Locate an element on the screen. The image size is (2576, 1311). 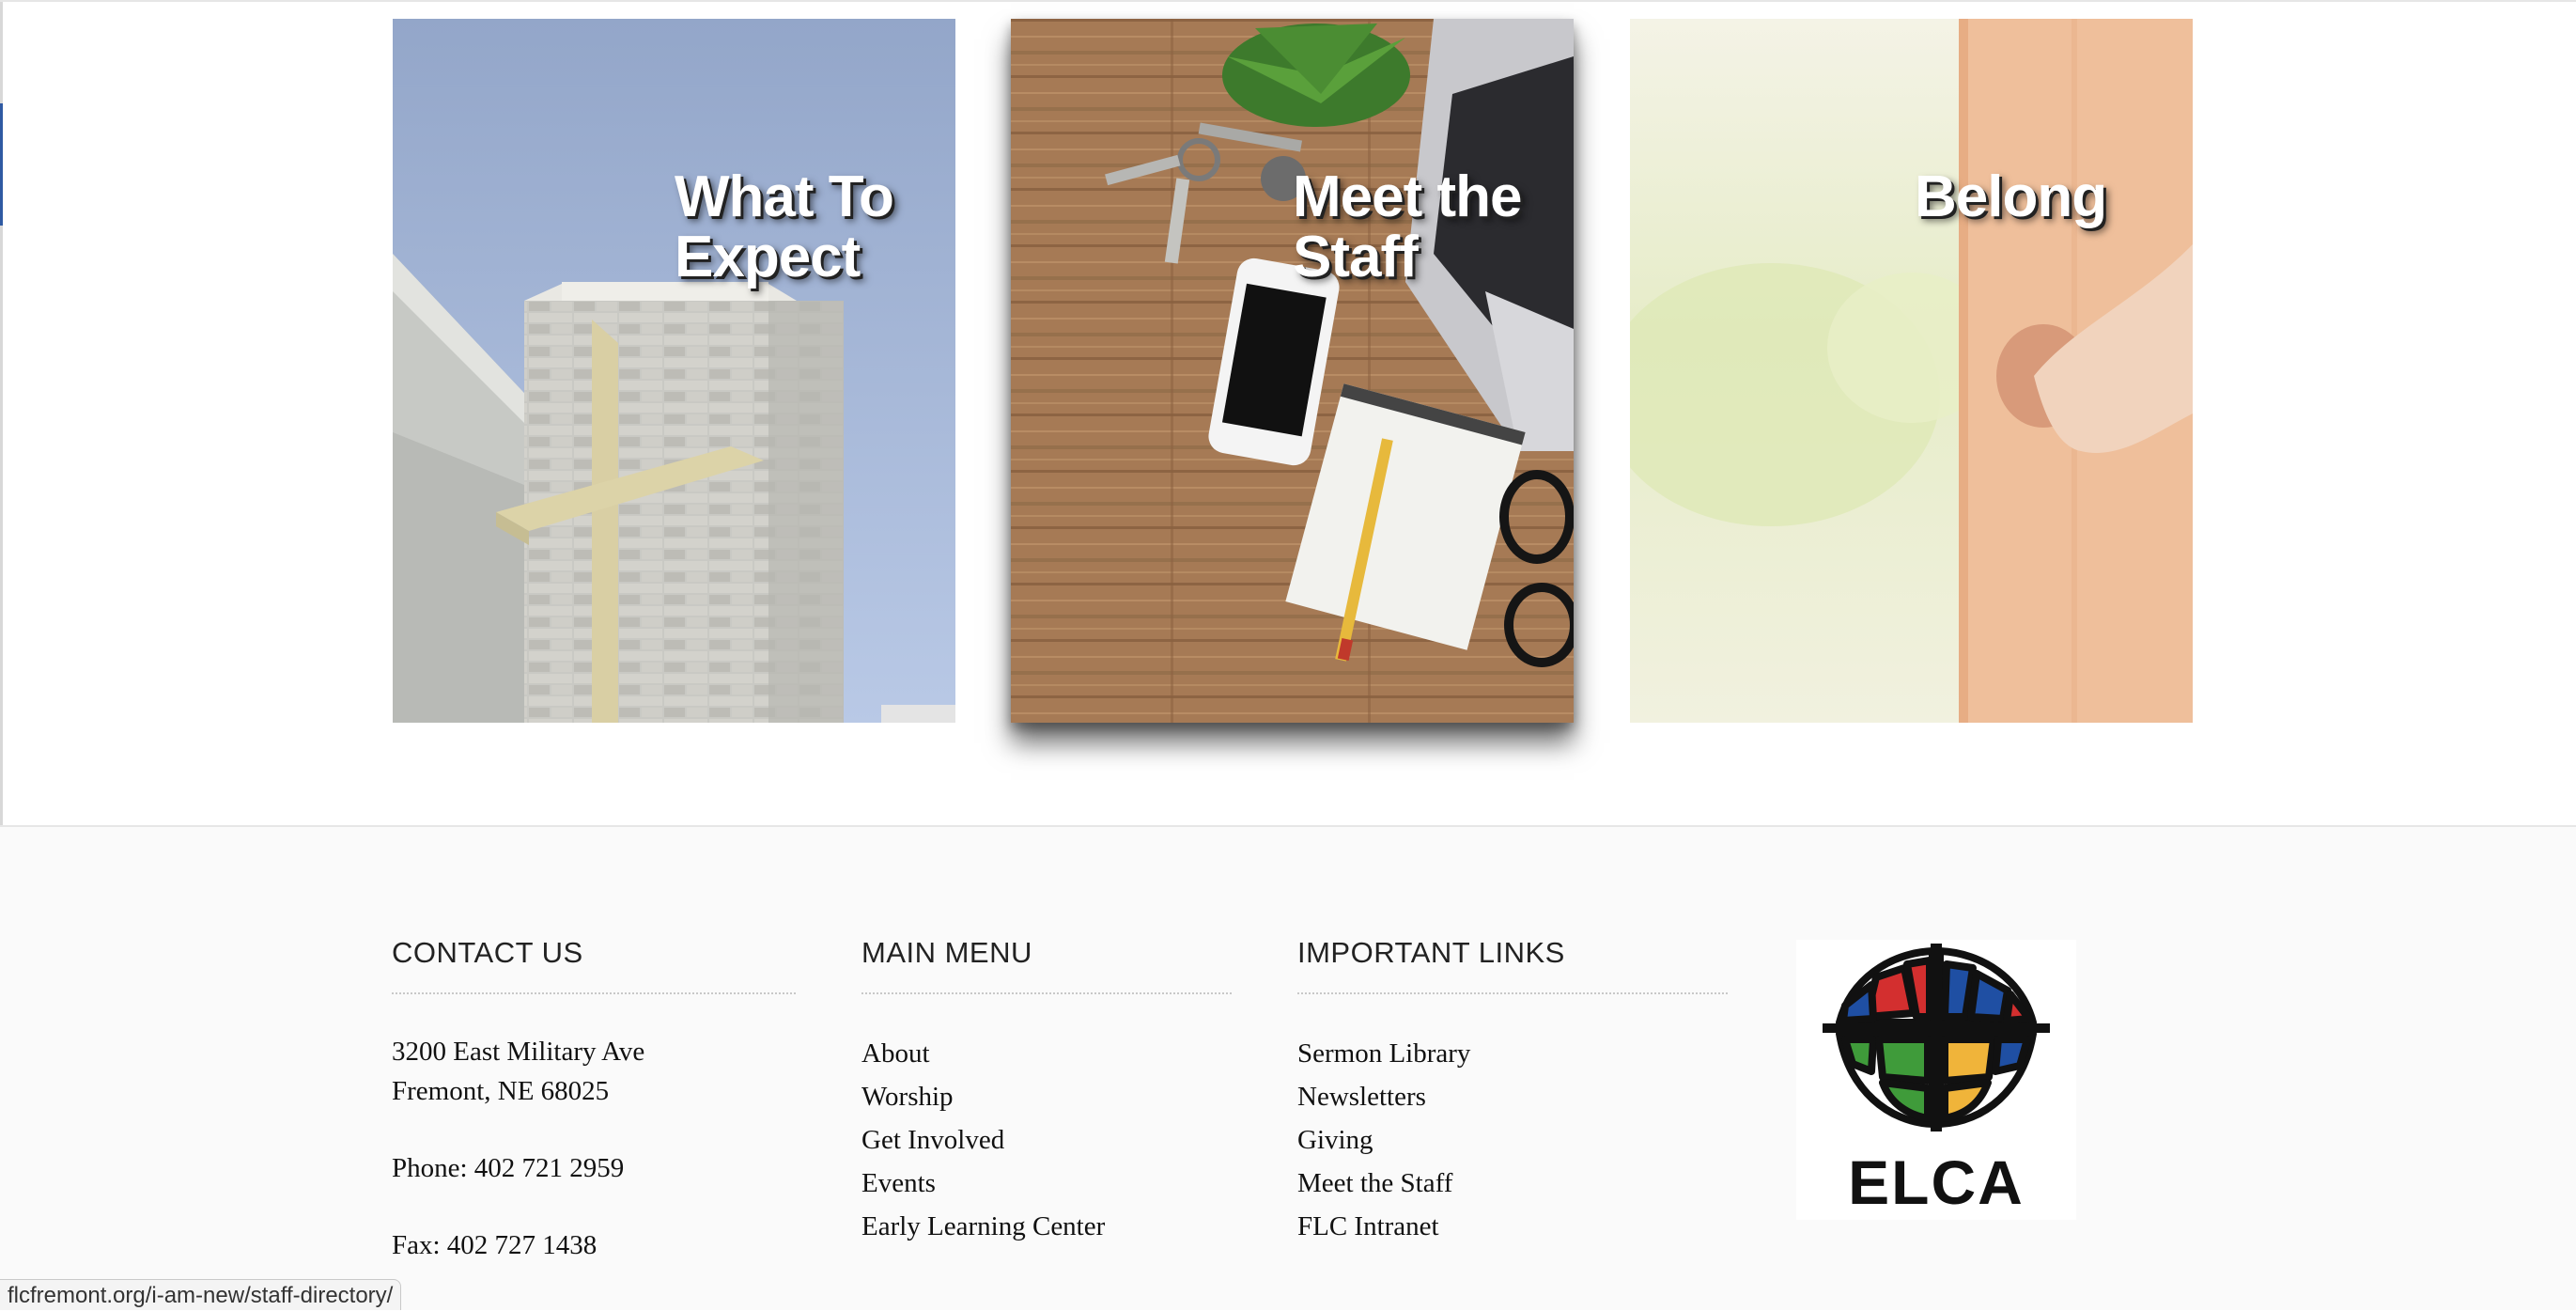
what-to-expect-title: What To Expect is located at coordinates (785, 226).